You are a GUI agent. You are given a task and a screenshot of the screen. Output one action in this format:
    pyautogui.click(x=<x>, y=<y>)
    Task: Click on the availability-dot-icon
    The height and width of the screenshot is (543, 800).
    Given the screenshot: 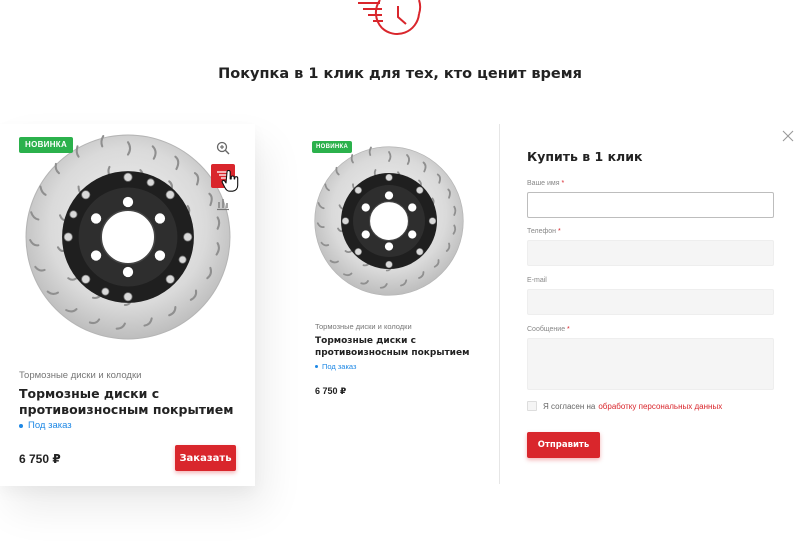 What is the action you would take?
    pyautogui.click(x=21, y=425)
    